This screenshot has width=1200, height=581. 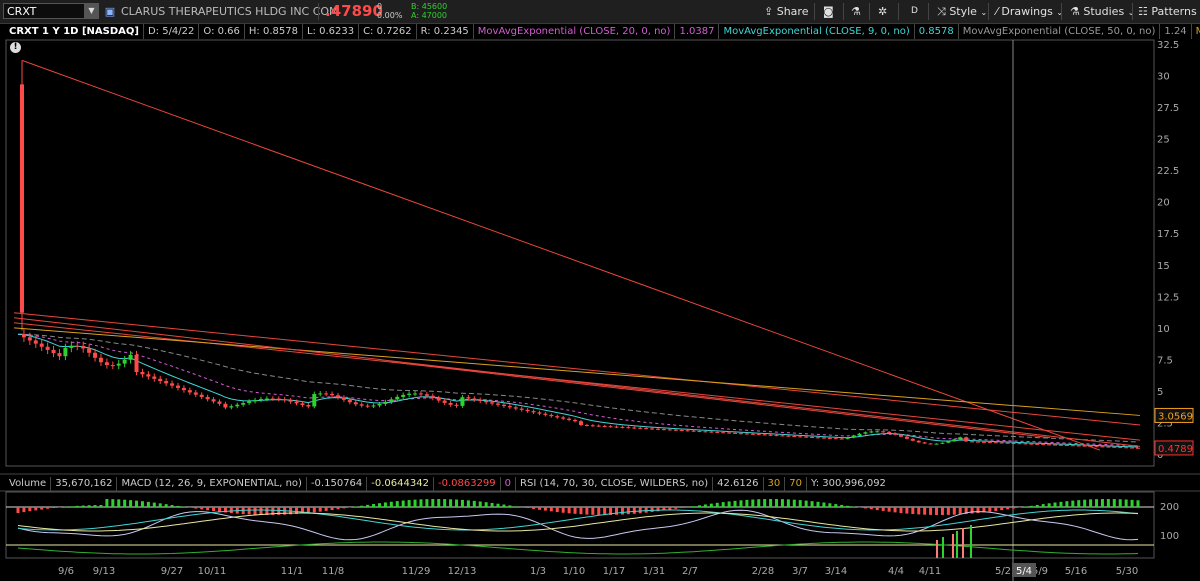 I want to click on price-axis-tick: 20, so click(x=1163, y=203).